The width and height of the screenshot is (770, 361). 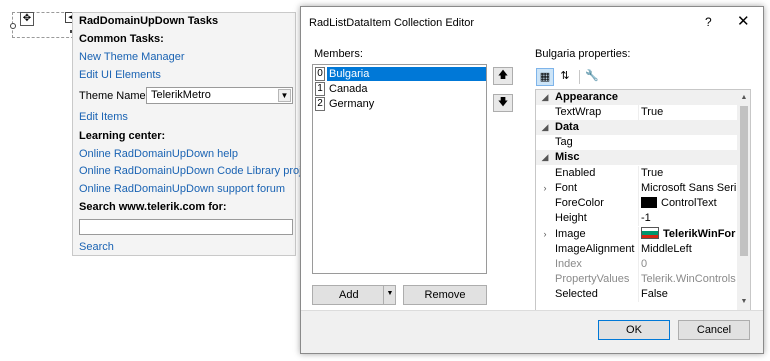 What do you see at coordinates (389, 295) in the screenshot?
I see `add-dropdown-arrow-icon: ▼` at bounding box center [389, 295].